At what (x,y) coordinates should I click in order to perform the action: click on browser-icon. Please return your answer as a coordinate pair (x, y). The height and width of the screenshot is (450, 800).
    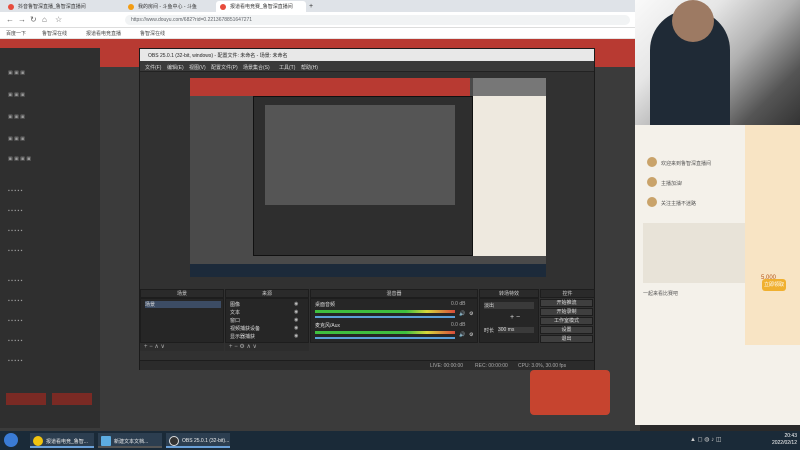
    Looking at the image, I should click on (38, 441).